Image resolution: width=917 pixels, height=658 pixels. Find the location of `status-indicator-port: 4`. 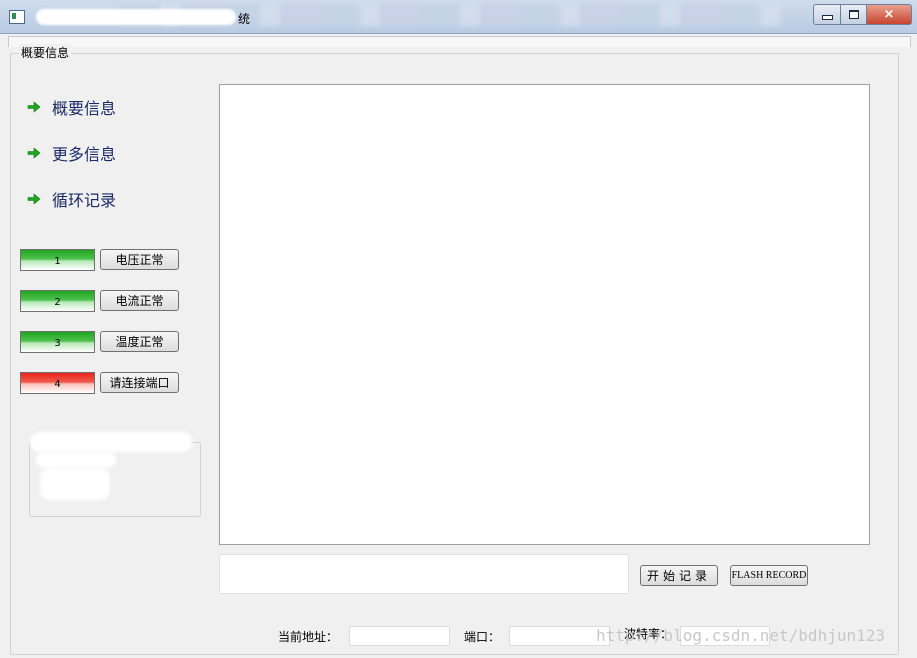

status-indicator-port: 4 is located at coordinates (57, 383).